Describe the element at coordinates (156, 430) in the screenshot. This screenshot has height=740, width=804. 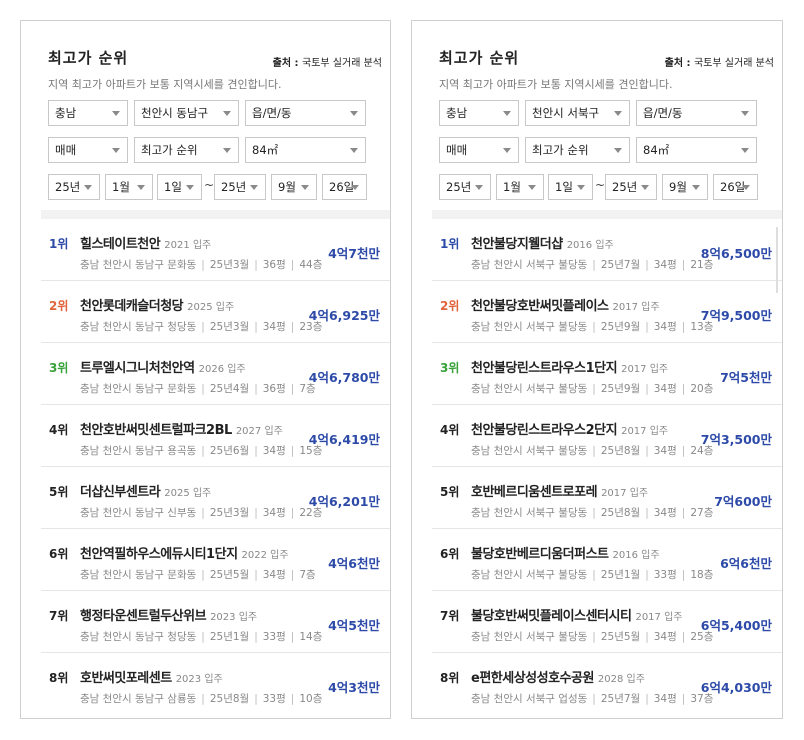
I see `apartment-name: 천안호반써밋센트럴파크2BL` at that location.